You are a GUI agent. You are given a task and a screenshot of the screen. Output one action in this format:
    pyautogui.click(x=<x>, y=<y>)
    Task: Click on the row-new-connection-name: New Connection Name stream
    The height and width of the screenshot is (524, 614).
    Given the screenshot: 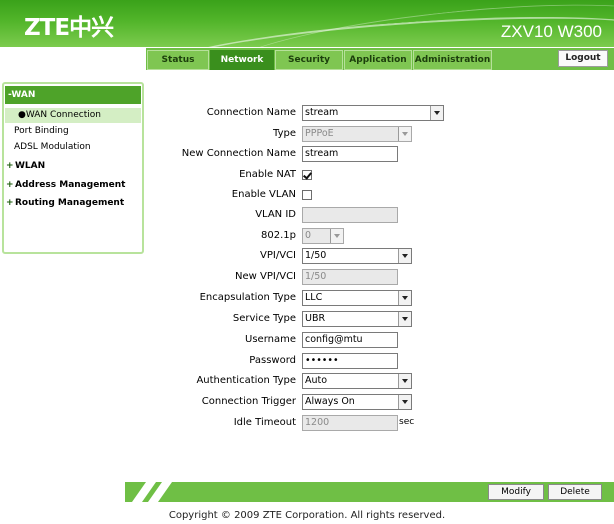 What is the action you would take?
    pyautogui.click(x=307, y=154)
    